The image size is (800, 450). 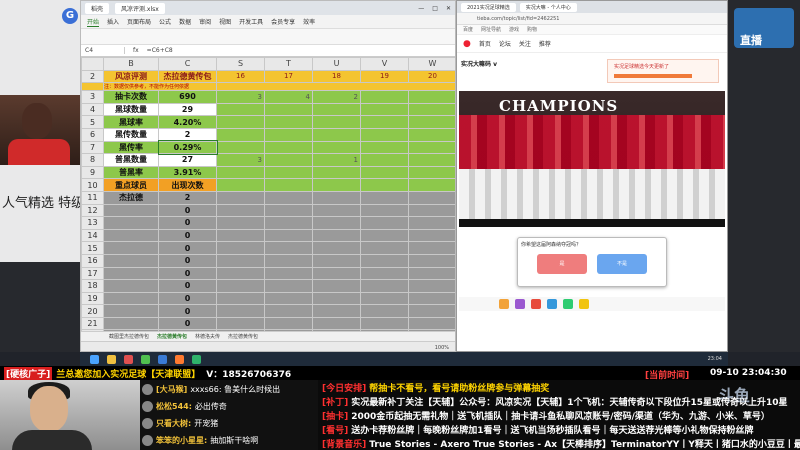 I want to click on sheet-tab: 截图里杰拉德传包, so click(x=129, y=336).